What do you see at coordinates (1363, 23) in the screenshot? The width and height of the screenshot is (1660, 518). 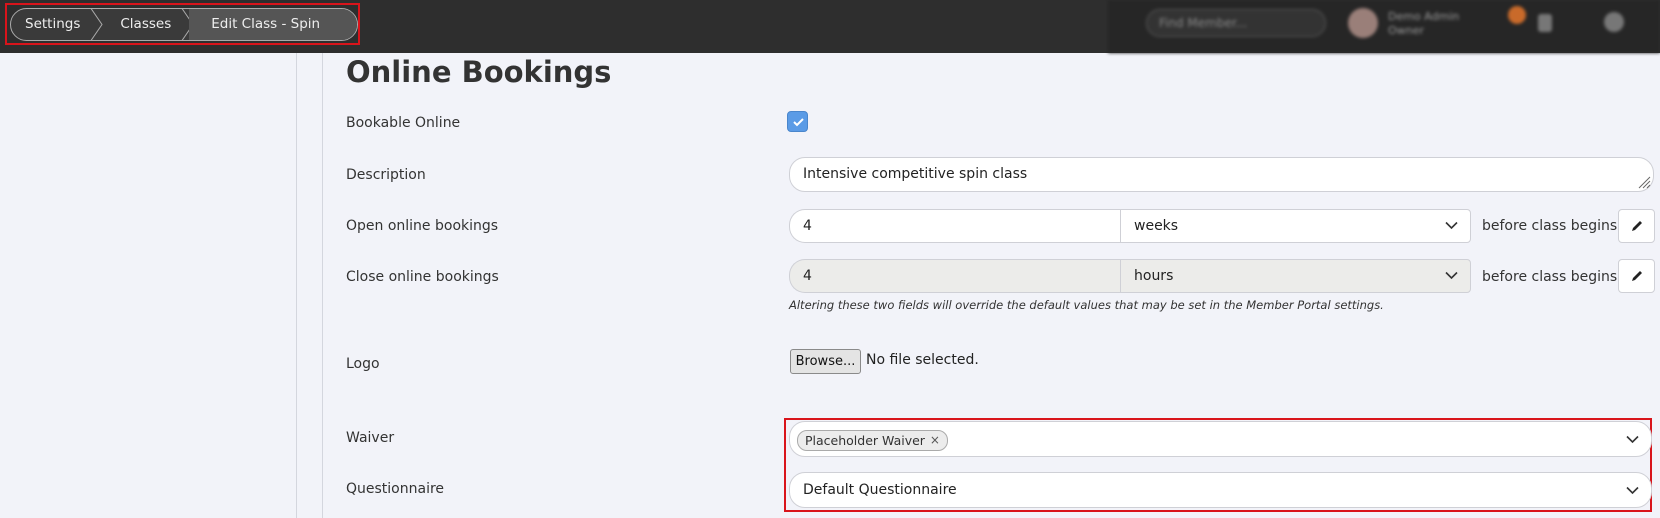 I see `avatar` at bounding box center [1363, 23].